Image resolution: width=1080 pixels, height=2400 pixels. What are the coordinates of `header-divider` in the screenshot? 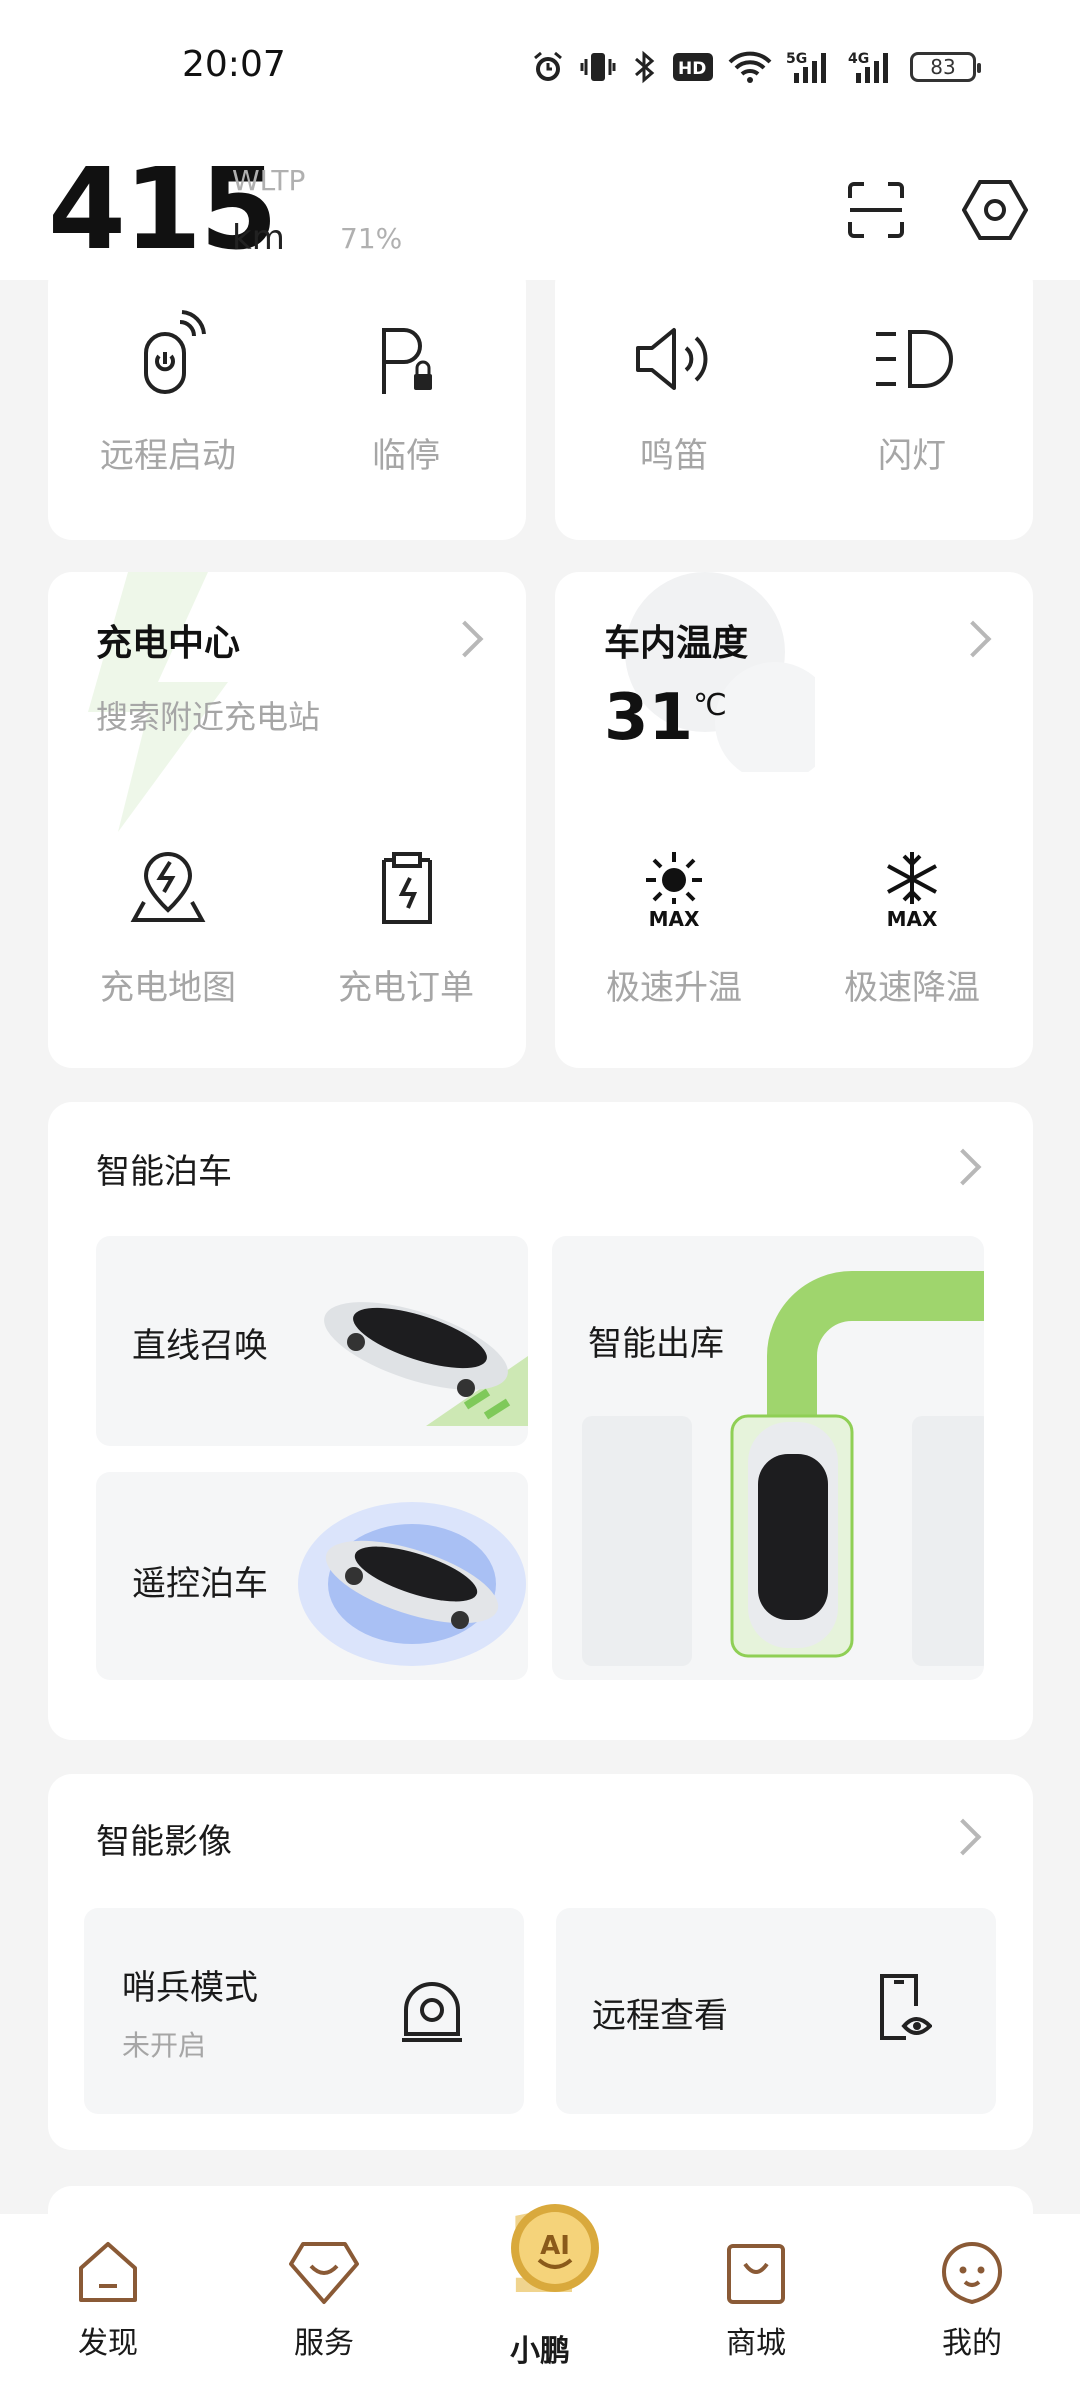 It's located at (540, 278).